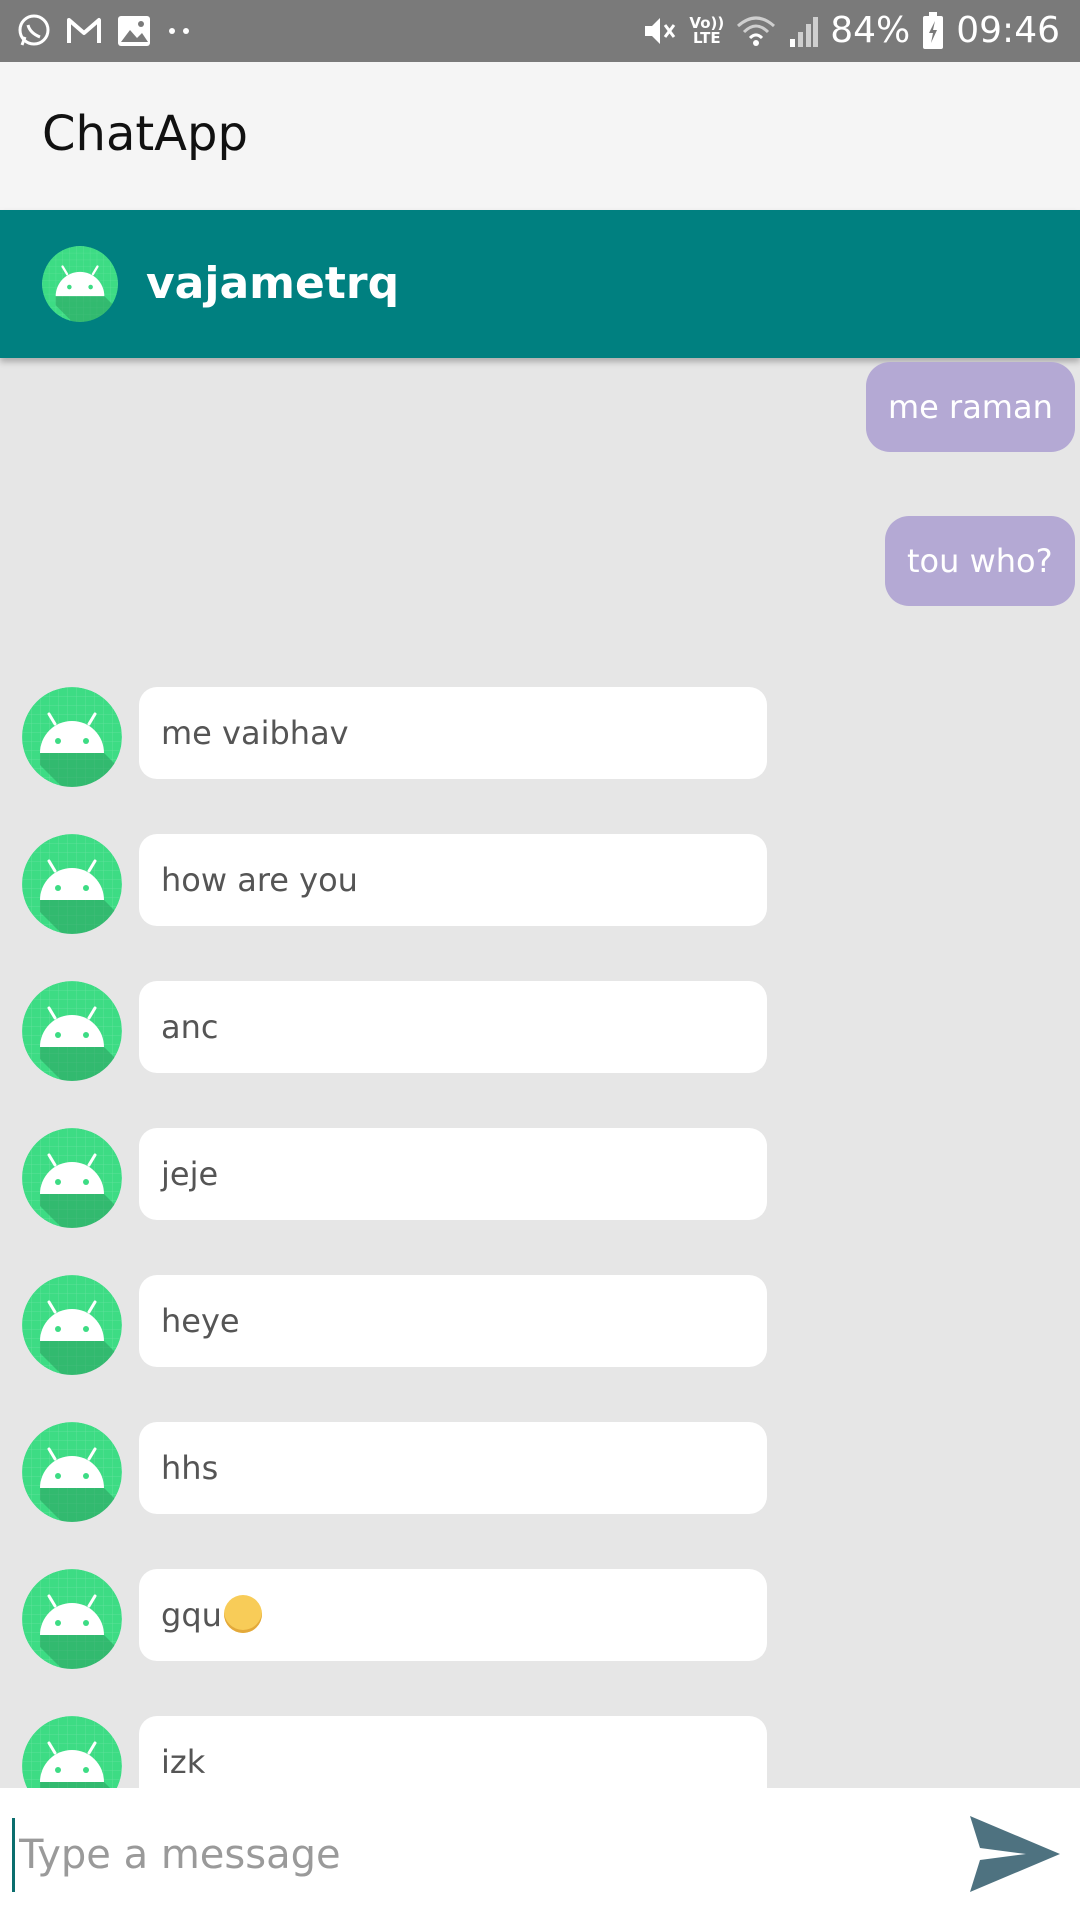 The width and height of the screenshot is (1080, 1920). Describe the element at coordinates (933, 31) in the screenshot. I see `battery-icon` at that location.